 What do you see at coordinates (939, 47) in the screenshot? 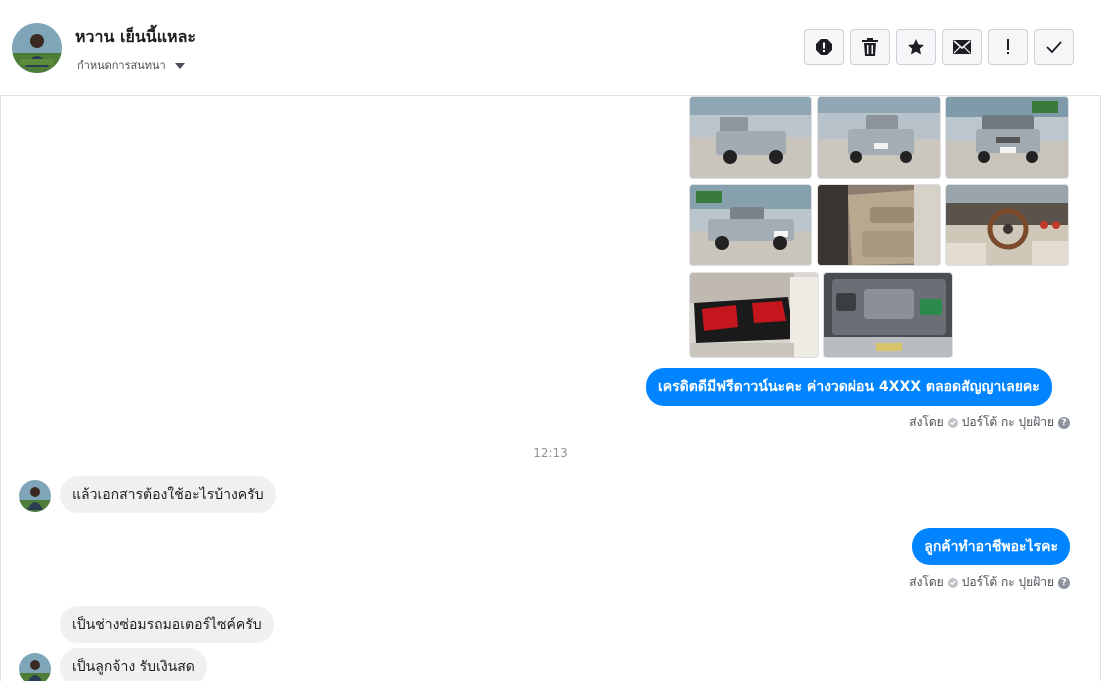
I see `conversation-toolbar` at bounding box center [939, 47].